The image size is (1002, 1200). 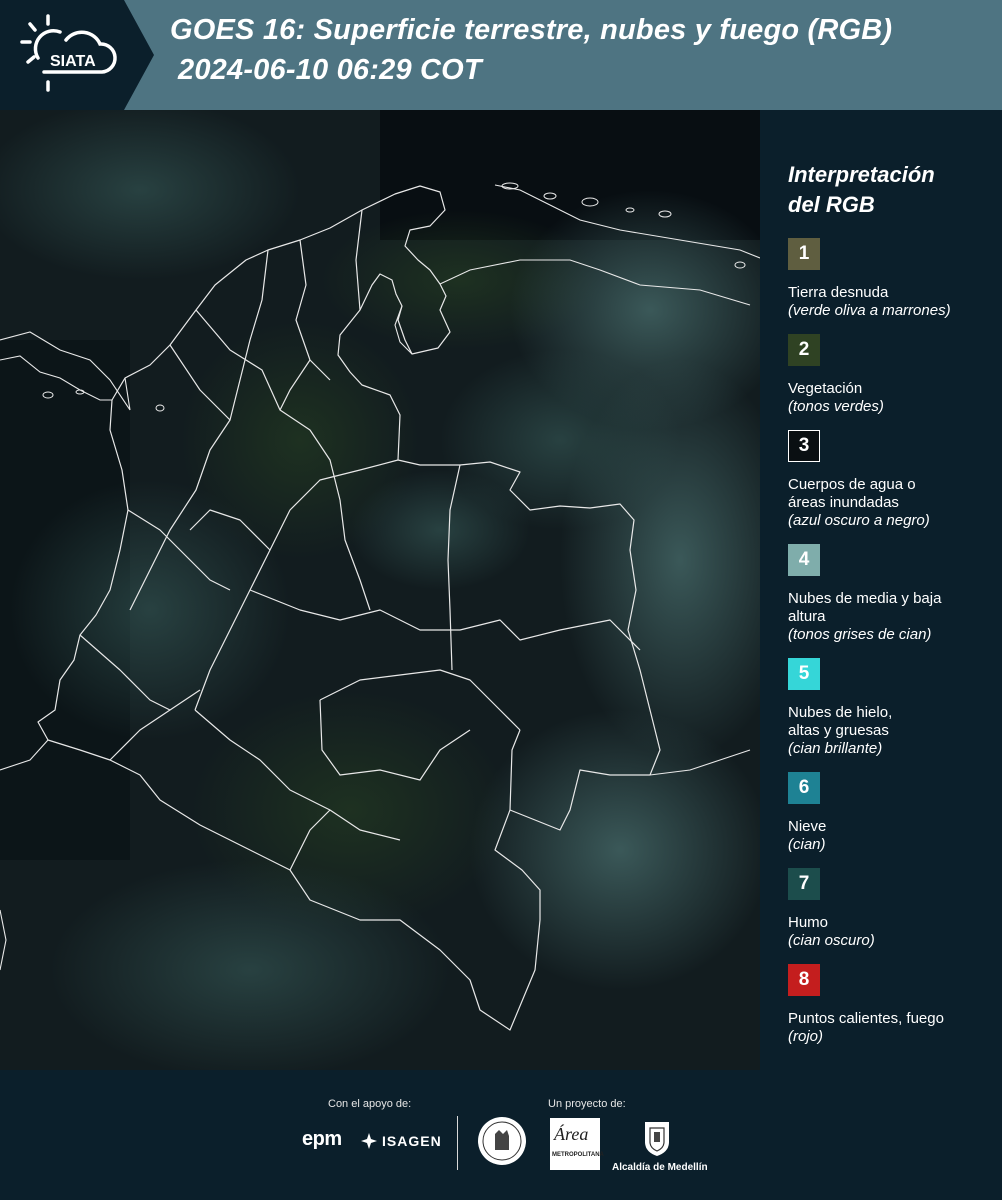 I want to click on area-logo-subtext: METROPOLITANA, so click(x=578, y=1155).